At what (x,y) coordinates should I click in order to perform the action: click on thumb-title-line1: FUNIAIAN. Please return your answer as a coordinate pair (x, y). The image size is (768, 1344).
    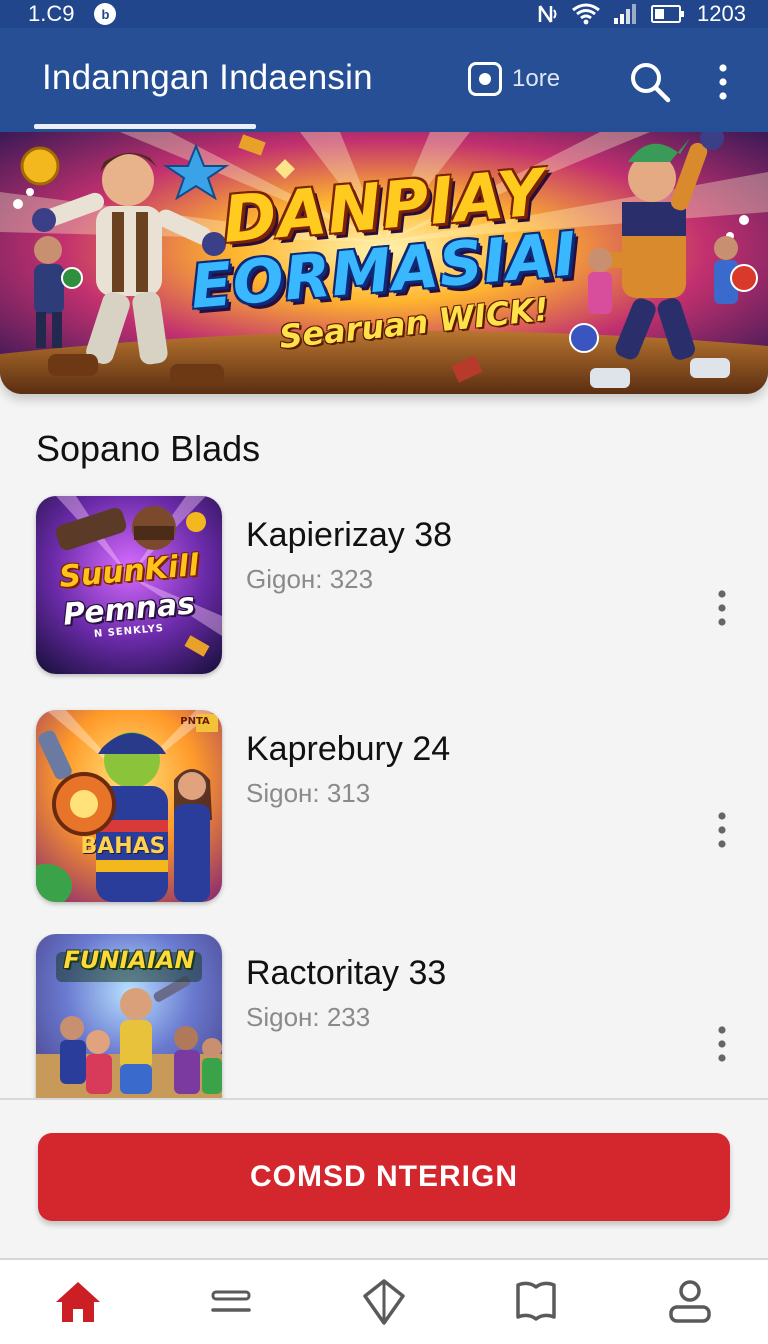
    Looking at the image, I should click on (129, 960).